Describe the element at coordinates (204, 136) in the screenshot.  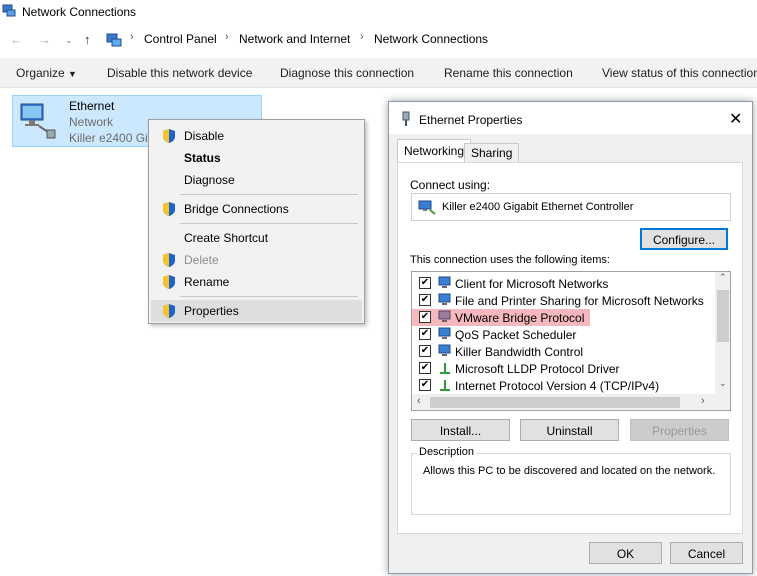
I see `menu-item-label: Disable` at that location.